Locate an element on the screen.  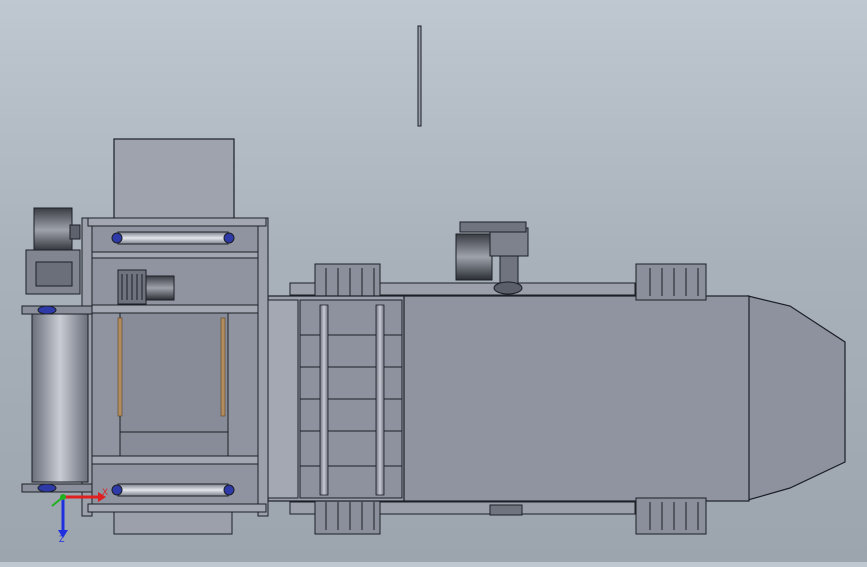
x-axis-label: X is located at coordinates (105, 492).